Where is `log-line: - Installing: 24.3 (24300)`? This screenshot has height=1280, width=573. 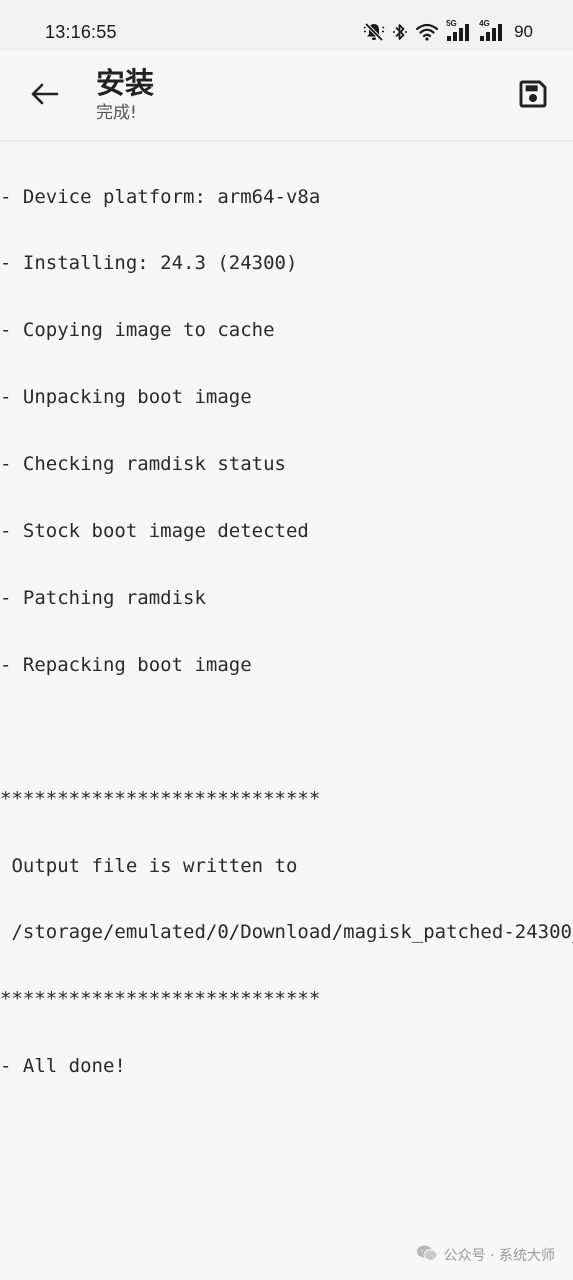
log-line: - Installing: 24.3 (24300) is located at coordinates (149, 263).